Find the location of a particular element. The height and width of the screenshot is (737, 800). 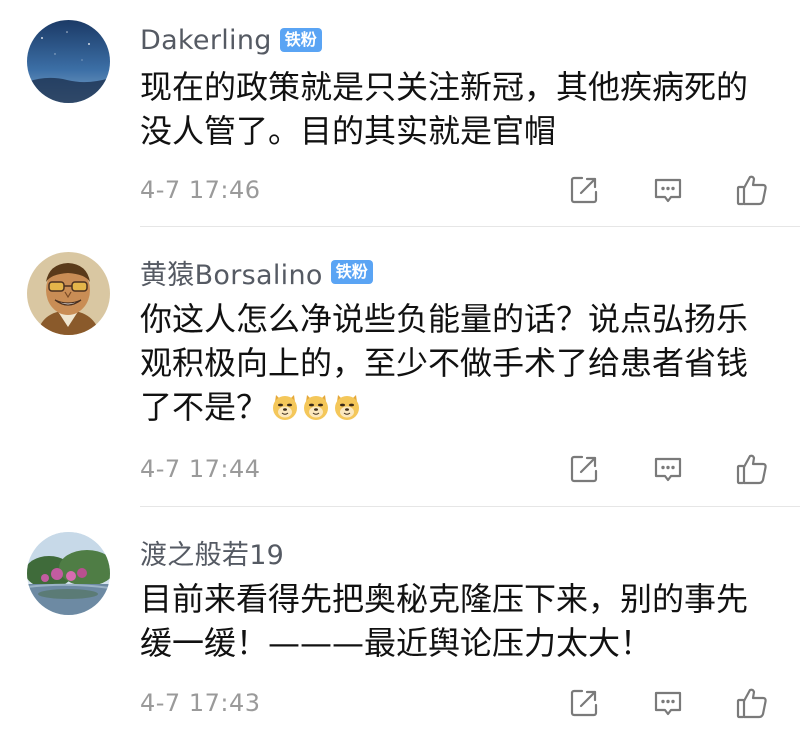

username: 渡之般若19 is located at coordinates (212, 552).